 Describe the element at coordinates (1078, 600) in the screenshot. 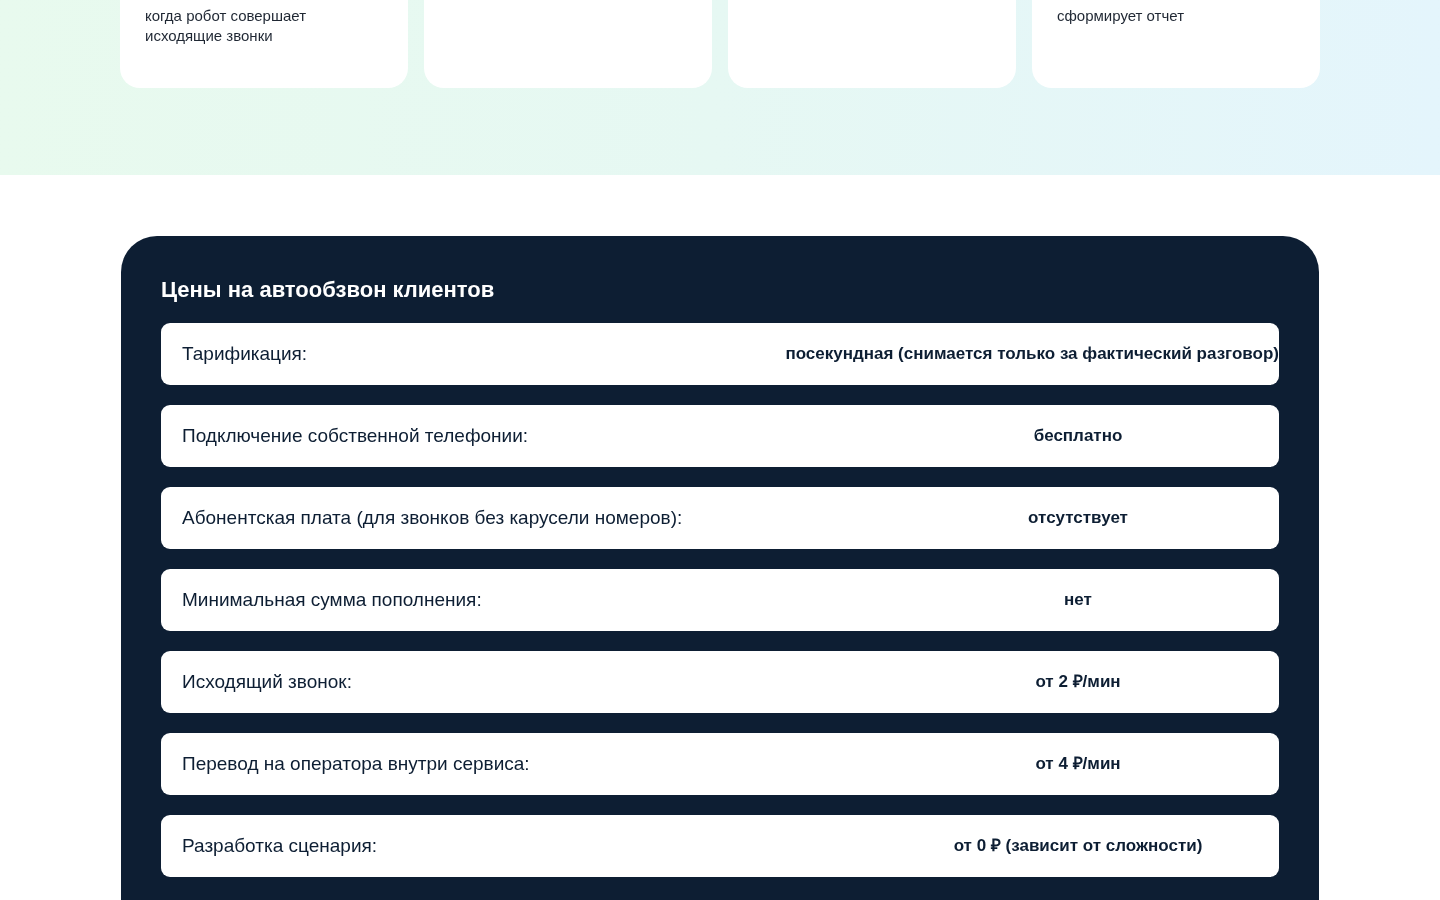

I see `price-value: нет` at that location.